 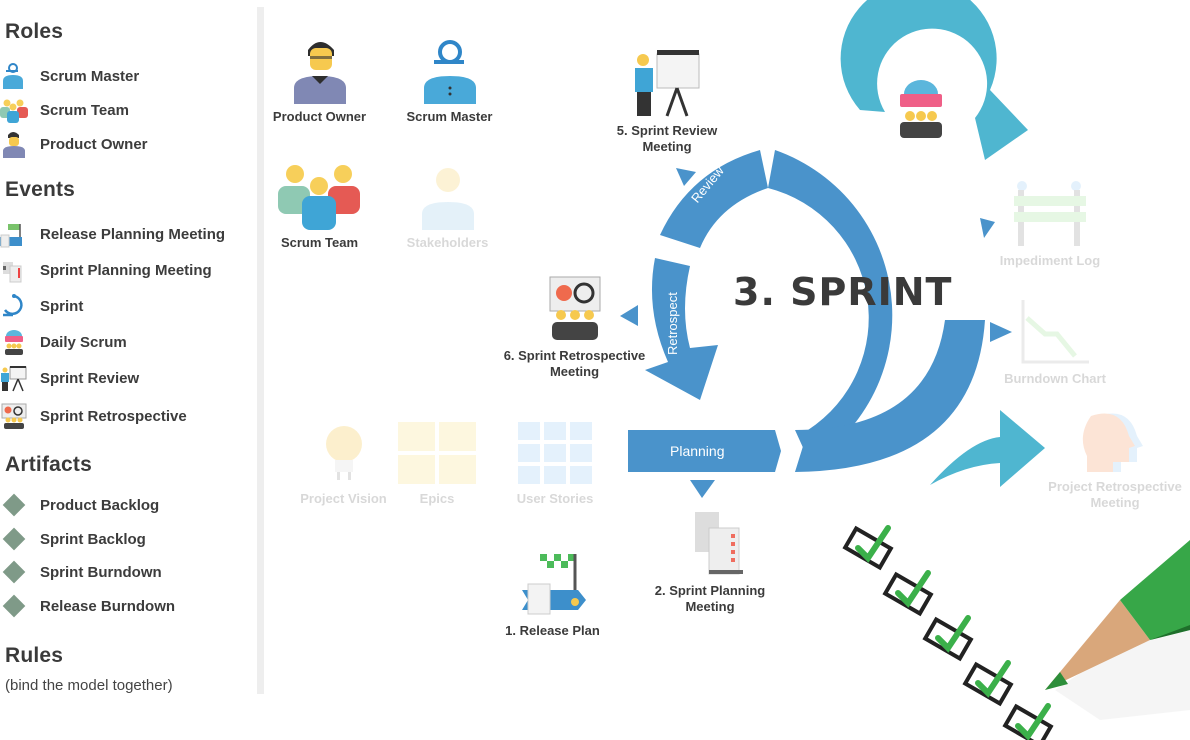 I want to click on segment-label-planning: Planning, so click(x=697, y=451).